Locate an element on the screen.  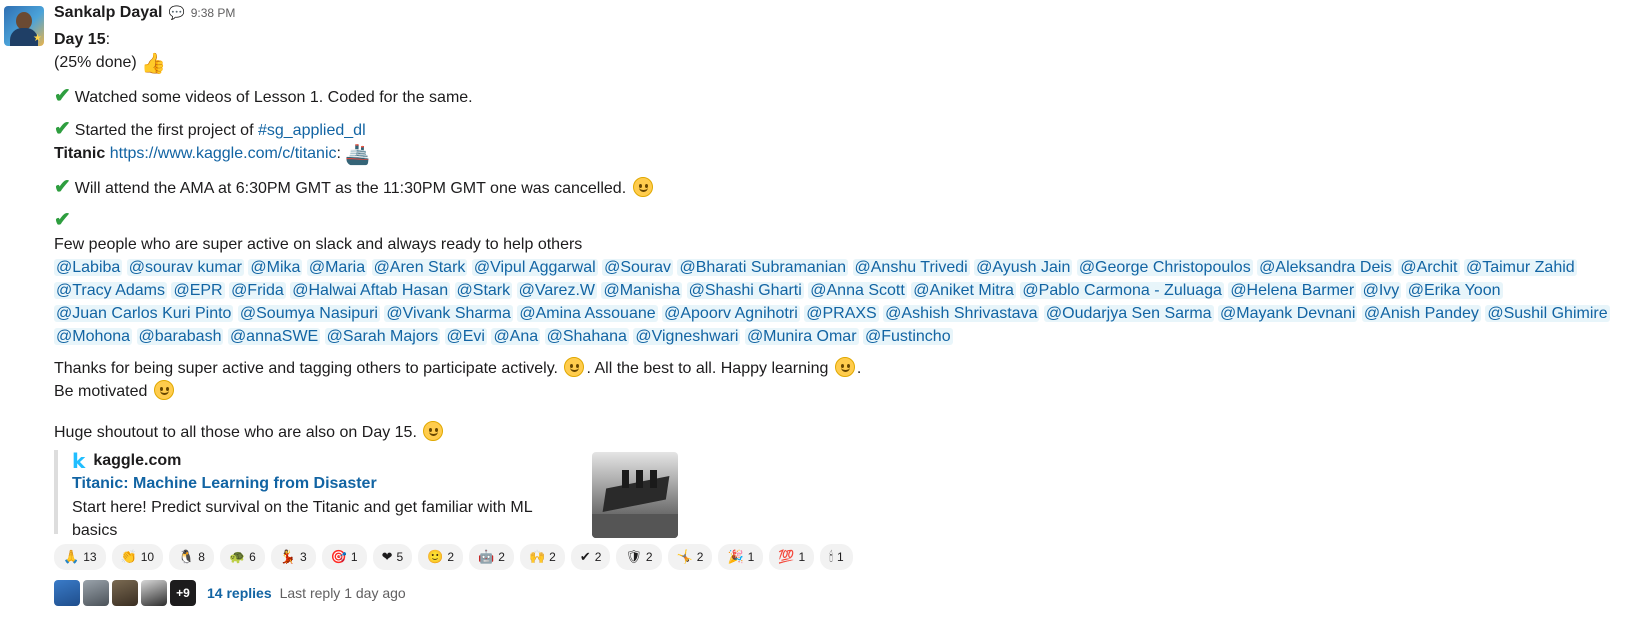
smile-icon: 🙂 is located at coordinates (435, 556).